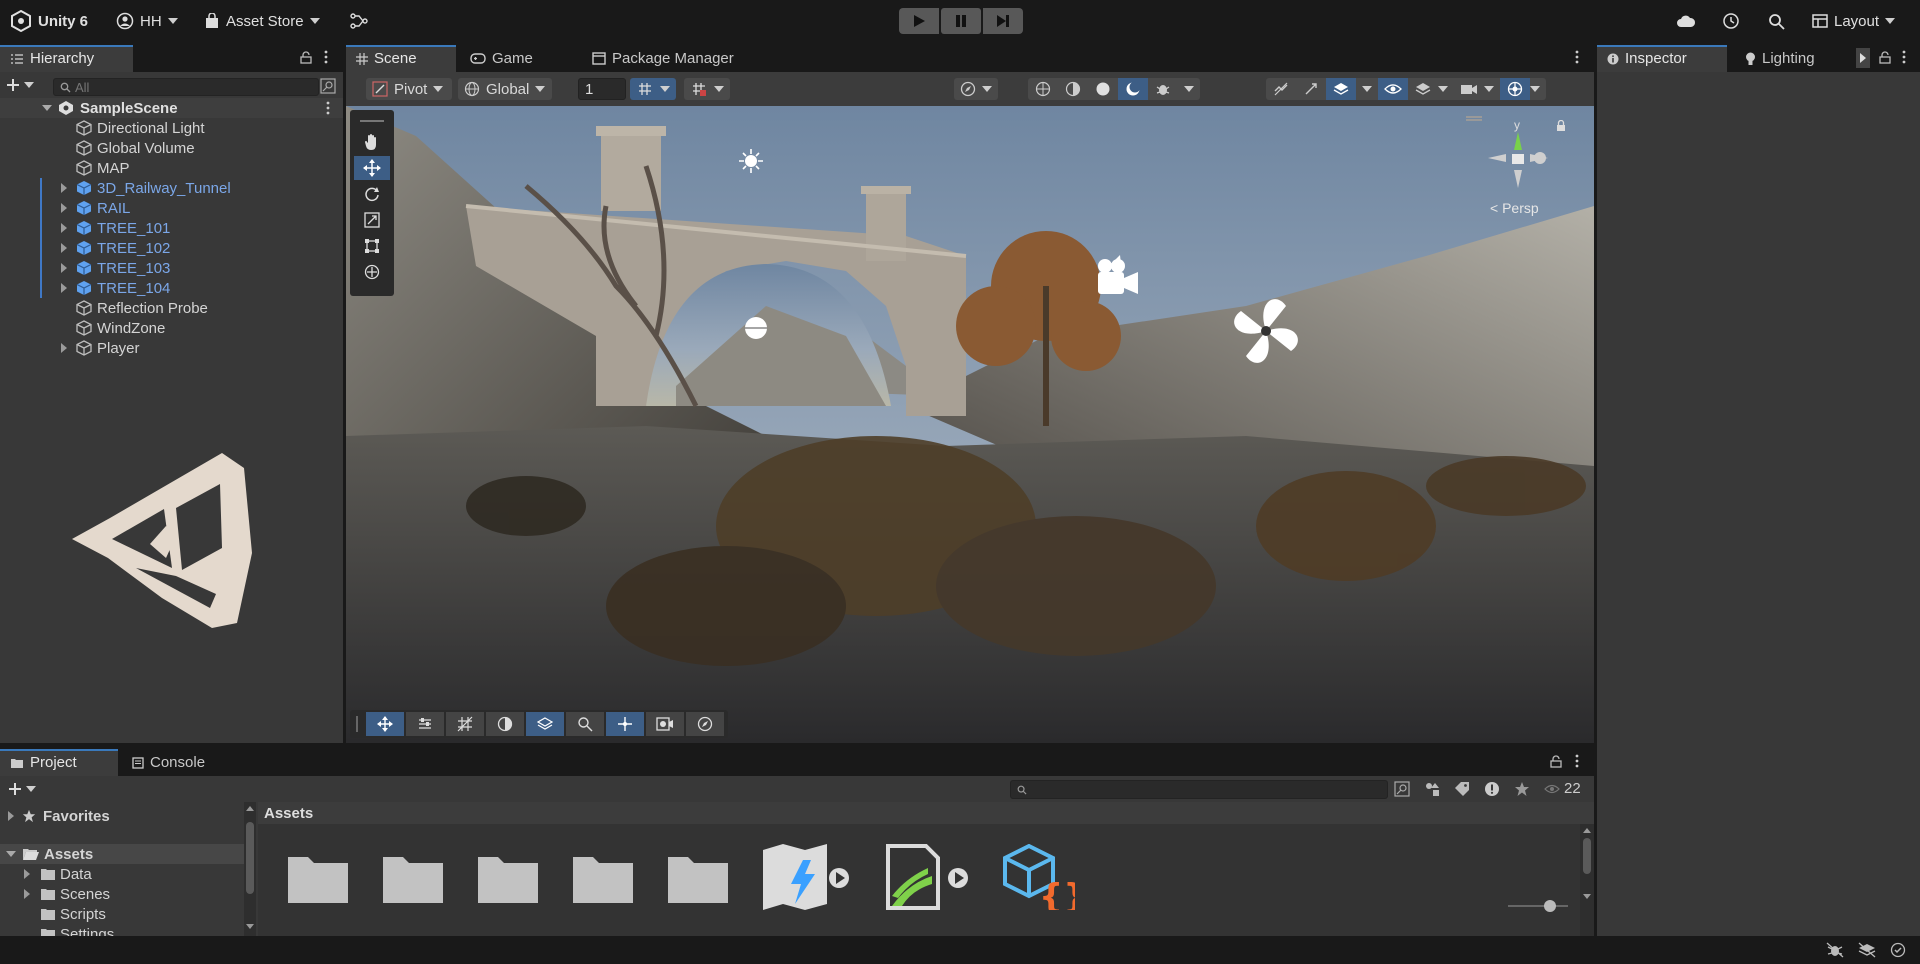  I want to click on zoom-icon, so click(585, 724).